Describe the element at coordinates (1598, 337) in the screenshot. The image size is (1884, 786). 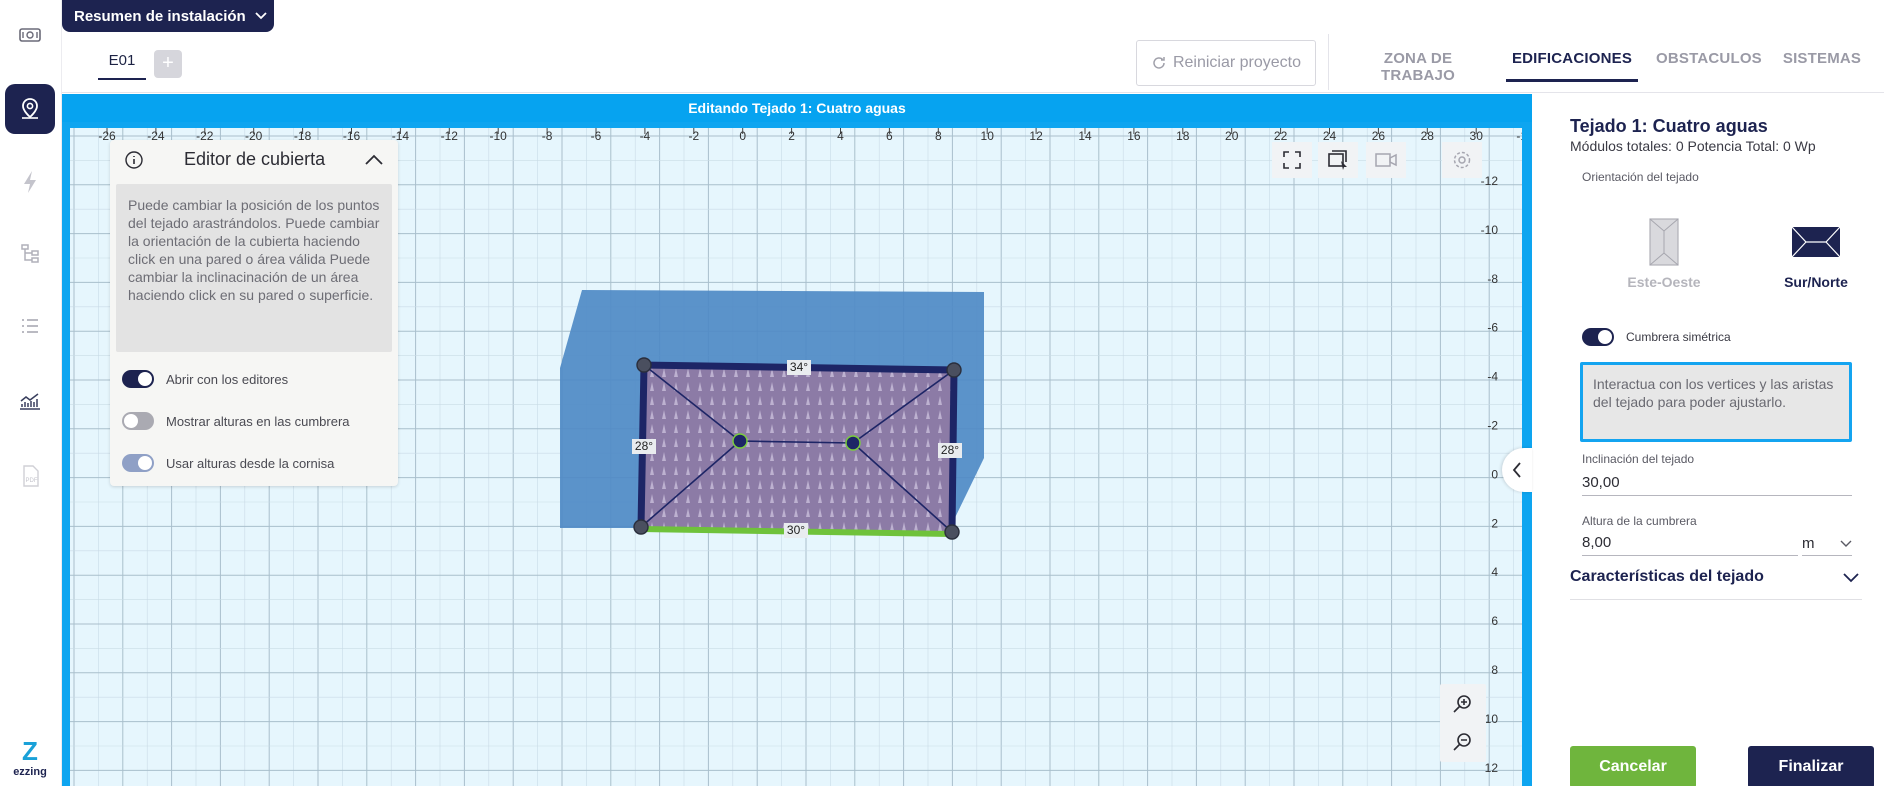
I see `symmetric-ridge-toggle` at that location.